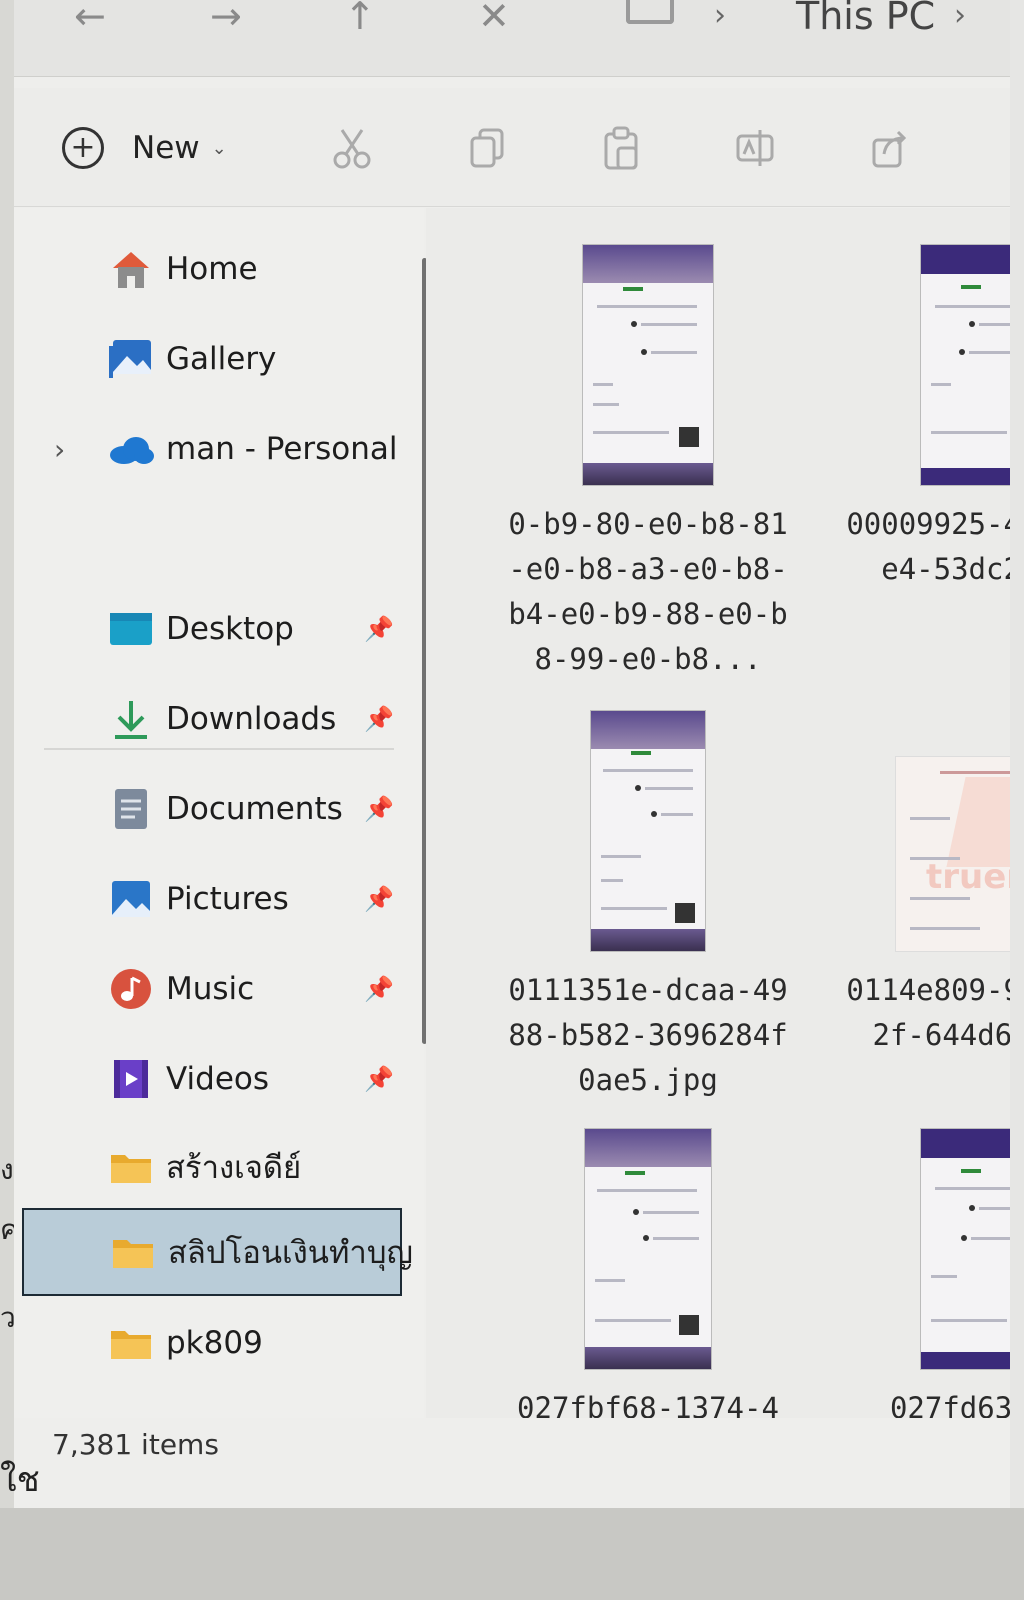 The height and width of the screenshot is (1600, 1024). What do you see at coordinates (282, 449) in the screenshot?
I see `sidebar-item-label: man - Personal` at bounding box center [282, 449].